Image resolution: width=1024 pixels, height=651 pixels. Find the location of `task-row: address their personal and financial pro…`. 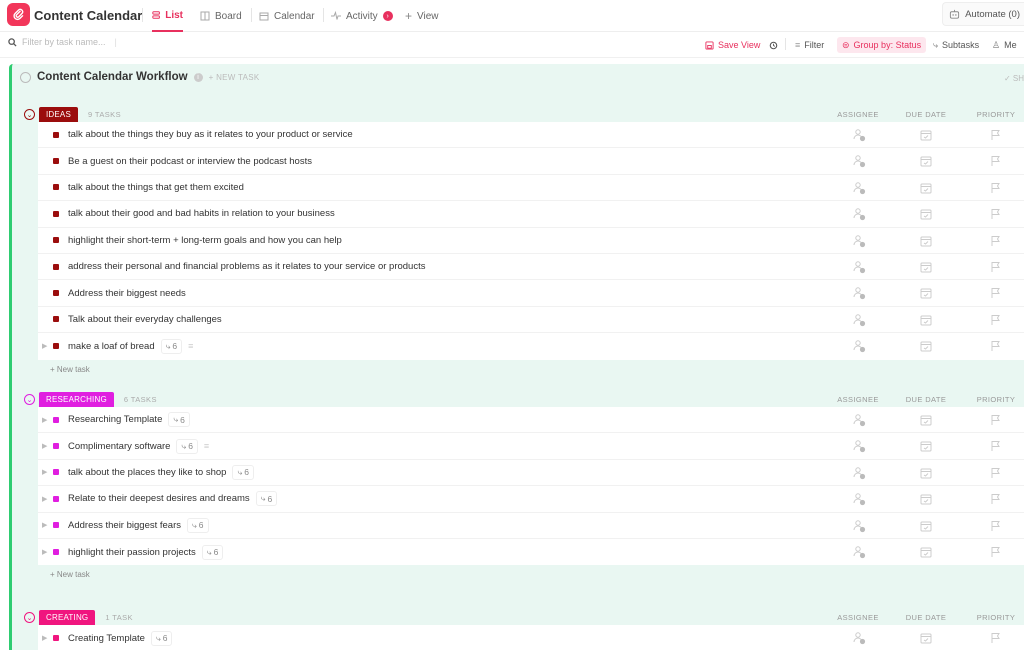

task-row: address their personal and financial pro… is located at coordinates (531, 267).